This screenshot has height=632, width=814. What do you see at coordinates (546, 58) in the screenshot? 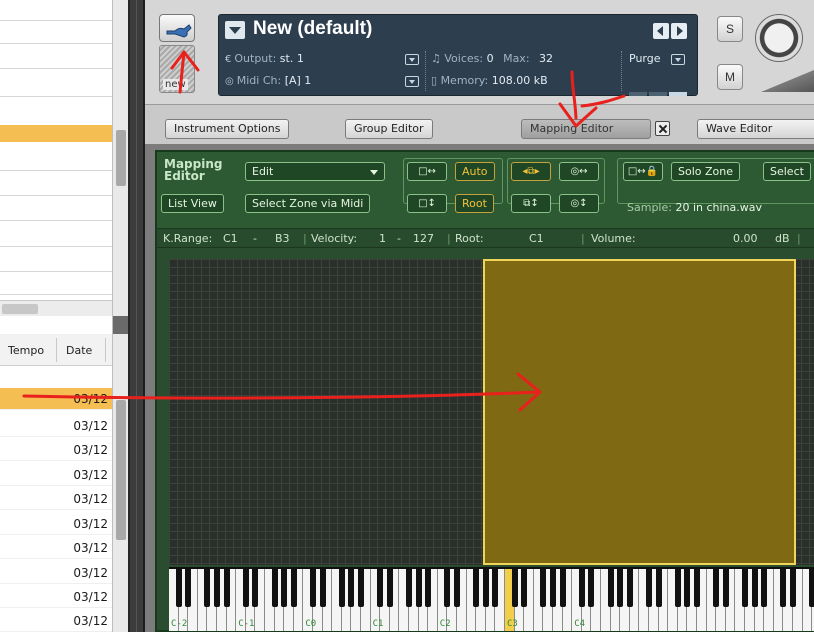
I see `max-voices-value: 32` at bounding box center [546, 58].